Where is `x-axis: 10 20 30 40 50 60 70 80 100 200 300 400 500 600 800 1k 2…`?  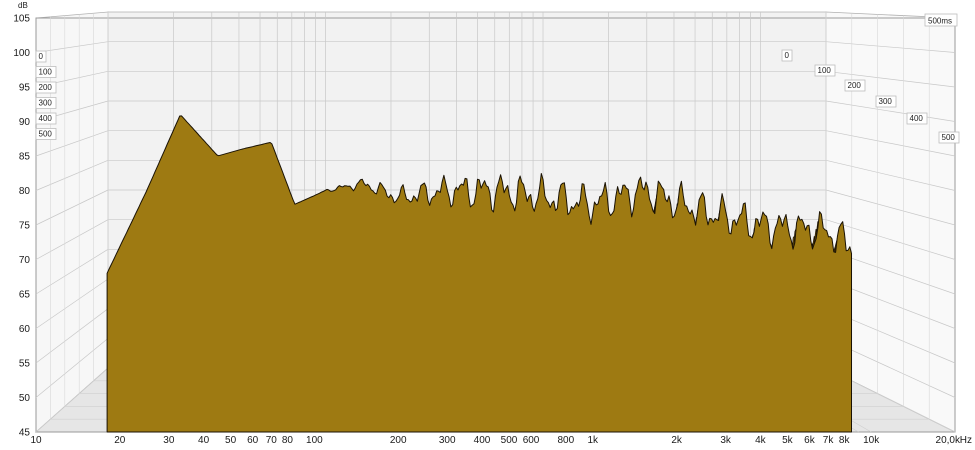
x-axis: 10 20 30 40 50 60 70 80 100 200 300 400 500 600 800 1k 2… is located at coordinates (501, 440).